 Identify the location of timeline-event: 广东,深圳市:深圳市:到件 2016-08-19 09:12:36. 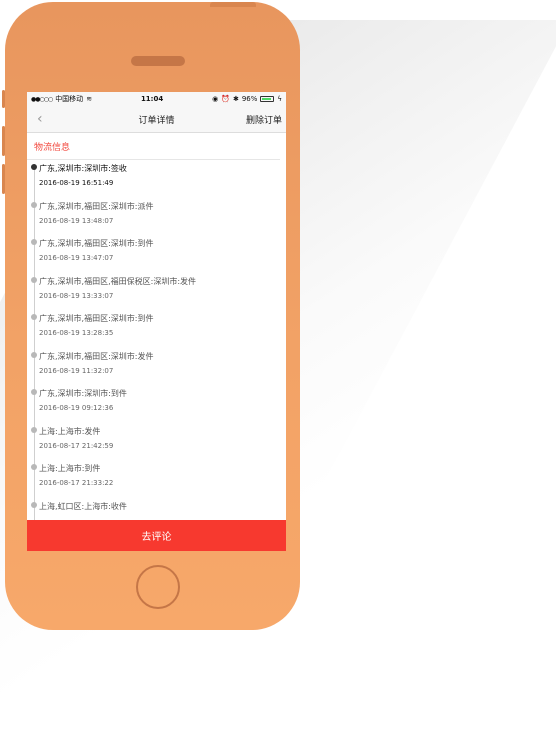
(158, 404).